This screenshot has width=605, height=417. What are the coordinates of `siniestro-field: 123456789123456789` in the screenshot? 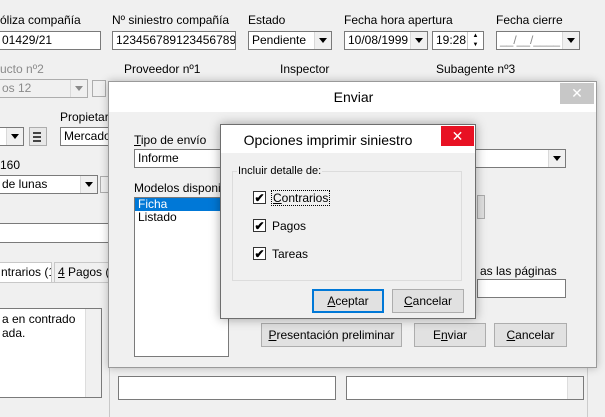 It's located at (174, 40).